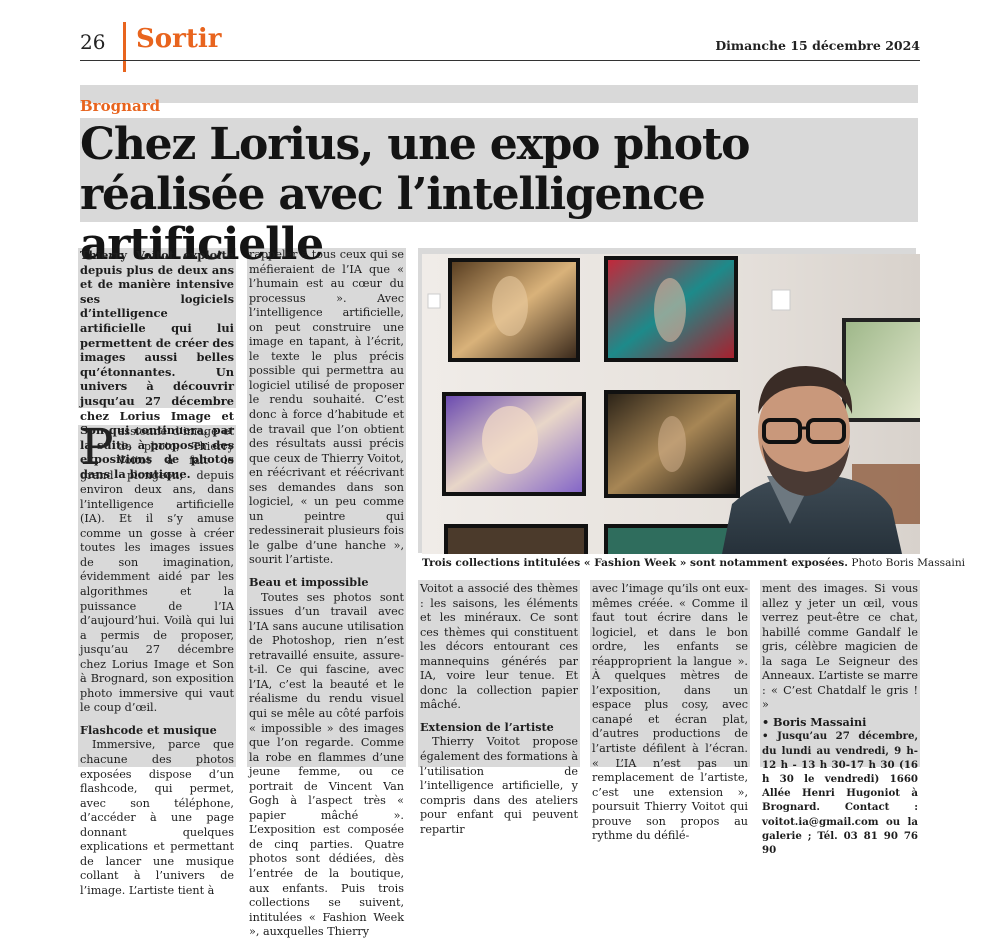 The width and height of the screenshot is (998, 940). What do you see at coordinates (817, 45) in the screenshot?
I see `issue-date: Dimanche 15 décembre 2024` at bounding box center [817, 45].